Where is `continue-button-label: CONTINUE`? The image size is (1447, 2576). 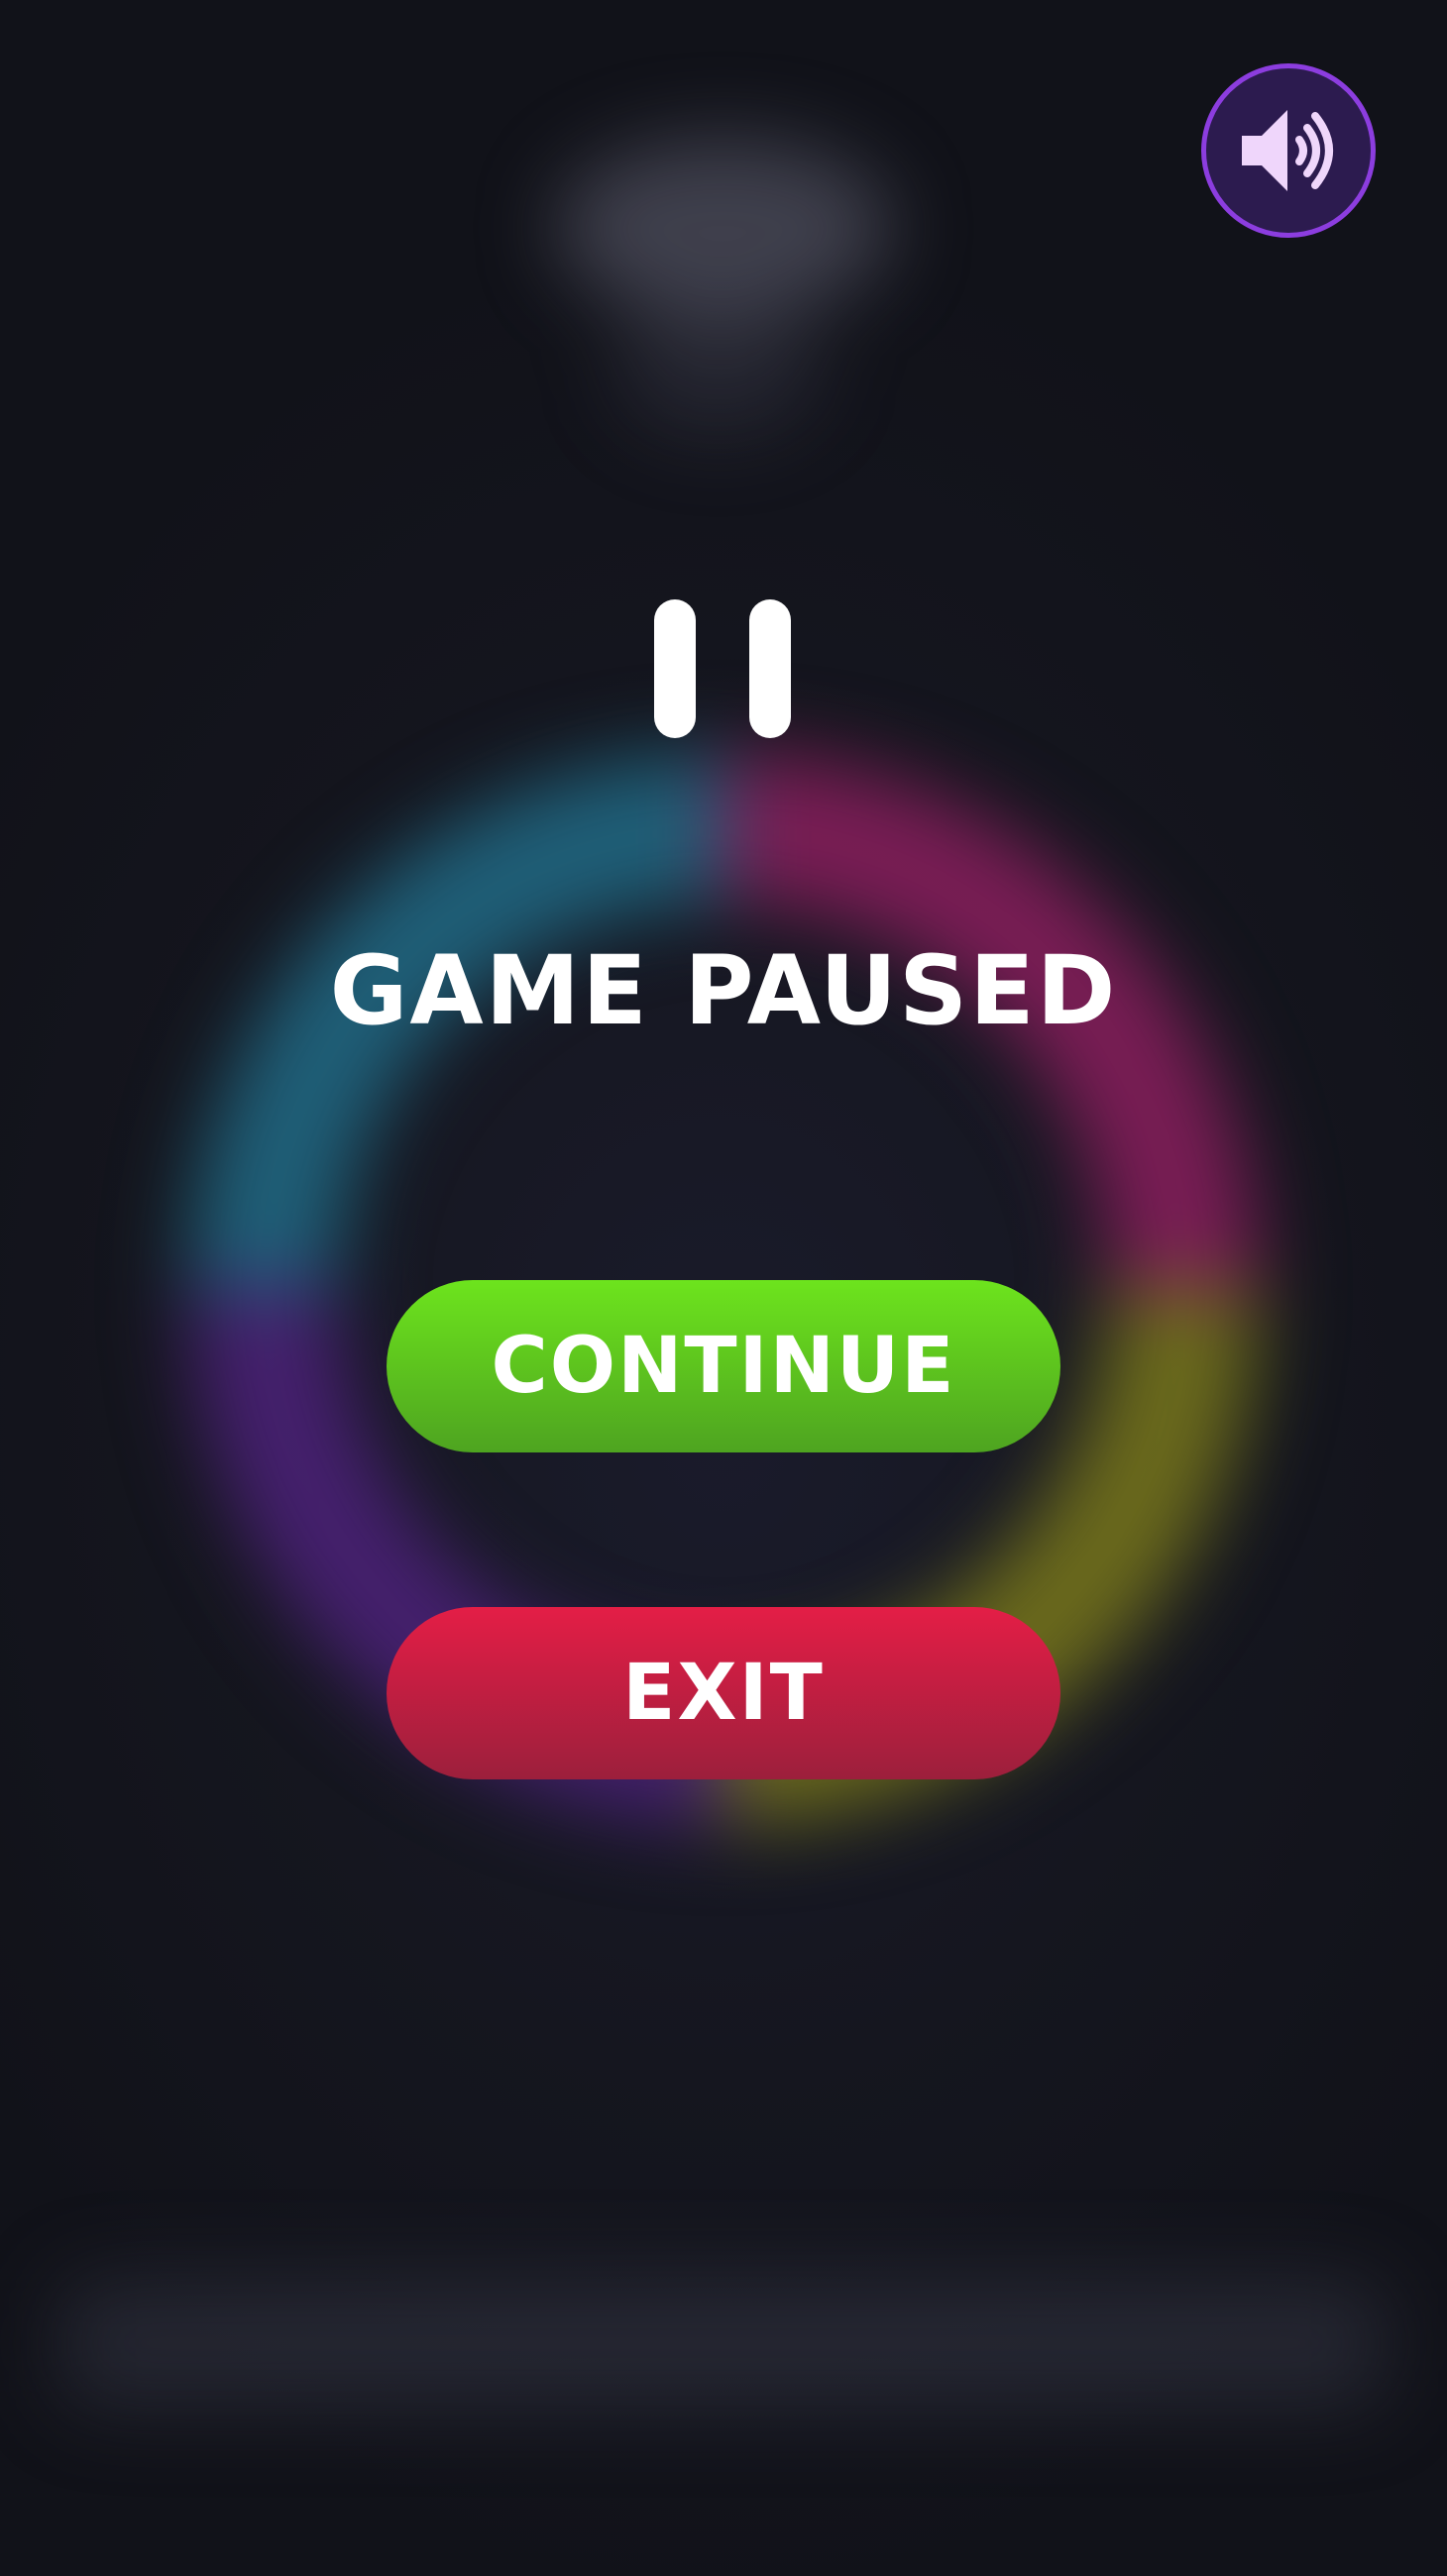 continue-button-label: CONTINUE is located at coordinates (723, 1366).